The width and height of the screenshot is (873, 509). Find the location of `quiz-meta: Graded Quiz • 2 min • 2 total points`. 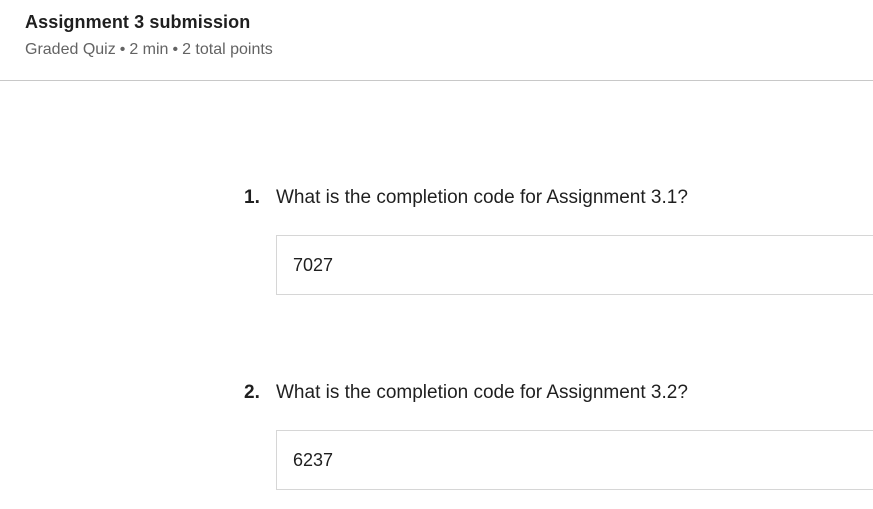

quiz-meta: Graded Quiz • 2 min • 2 total points is located at coordinates (149, 50).